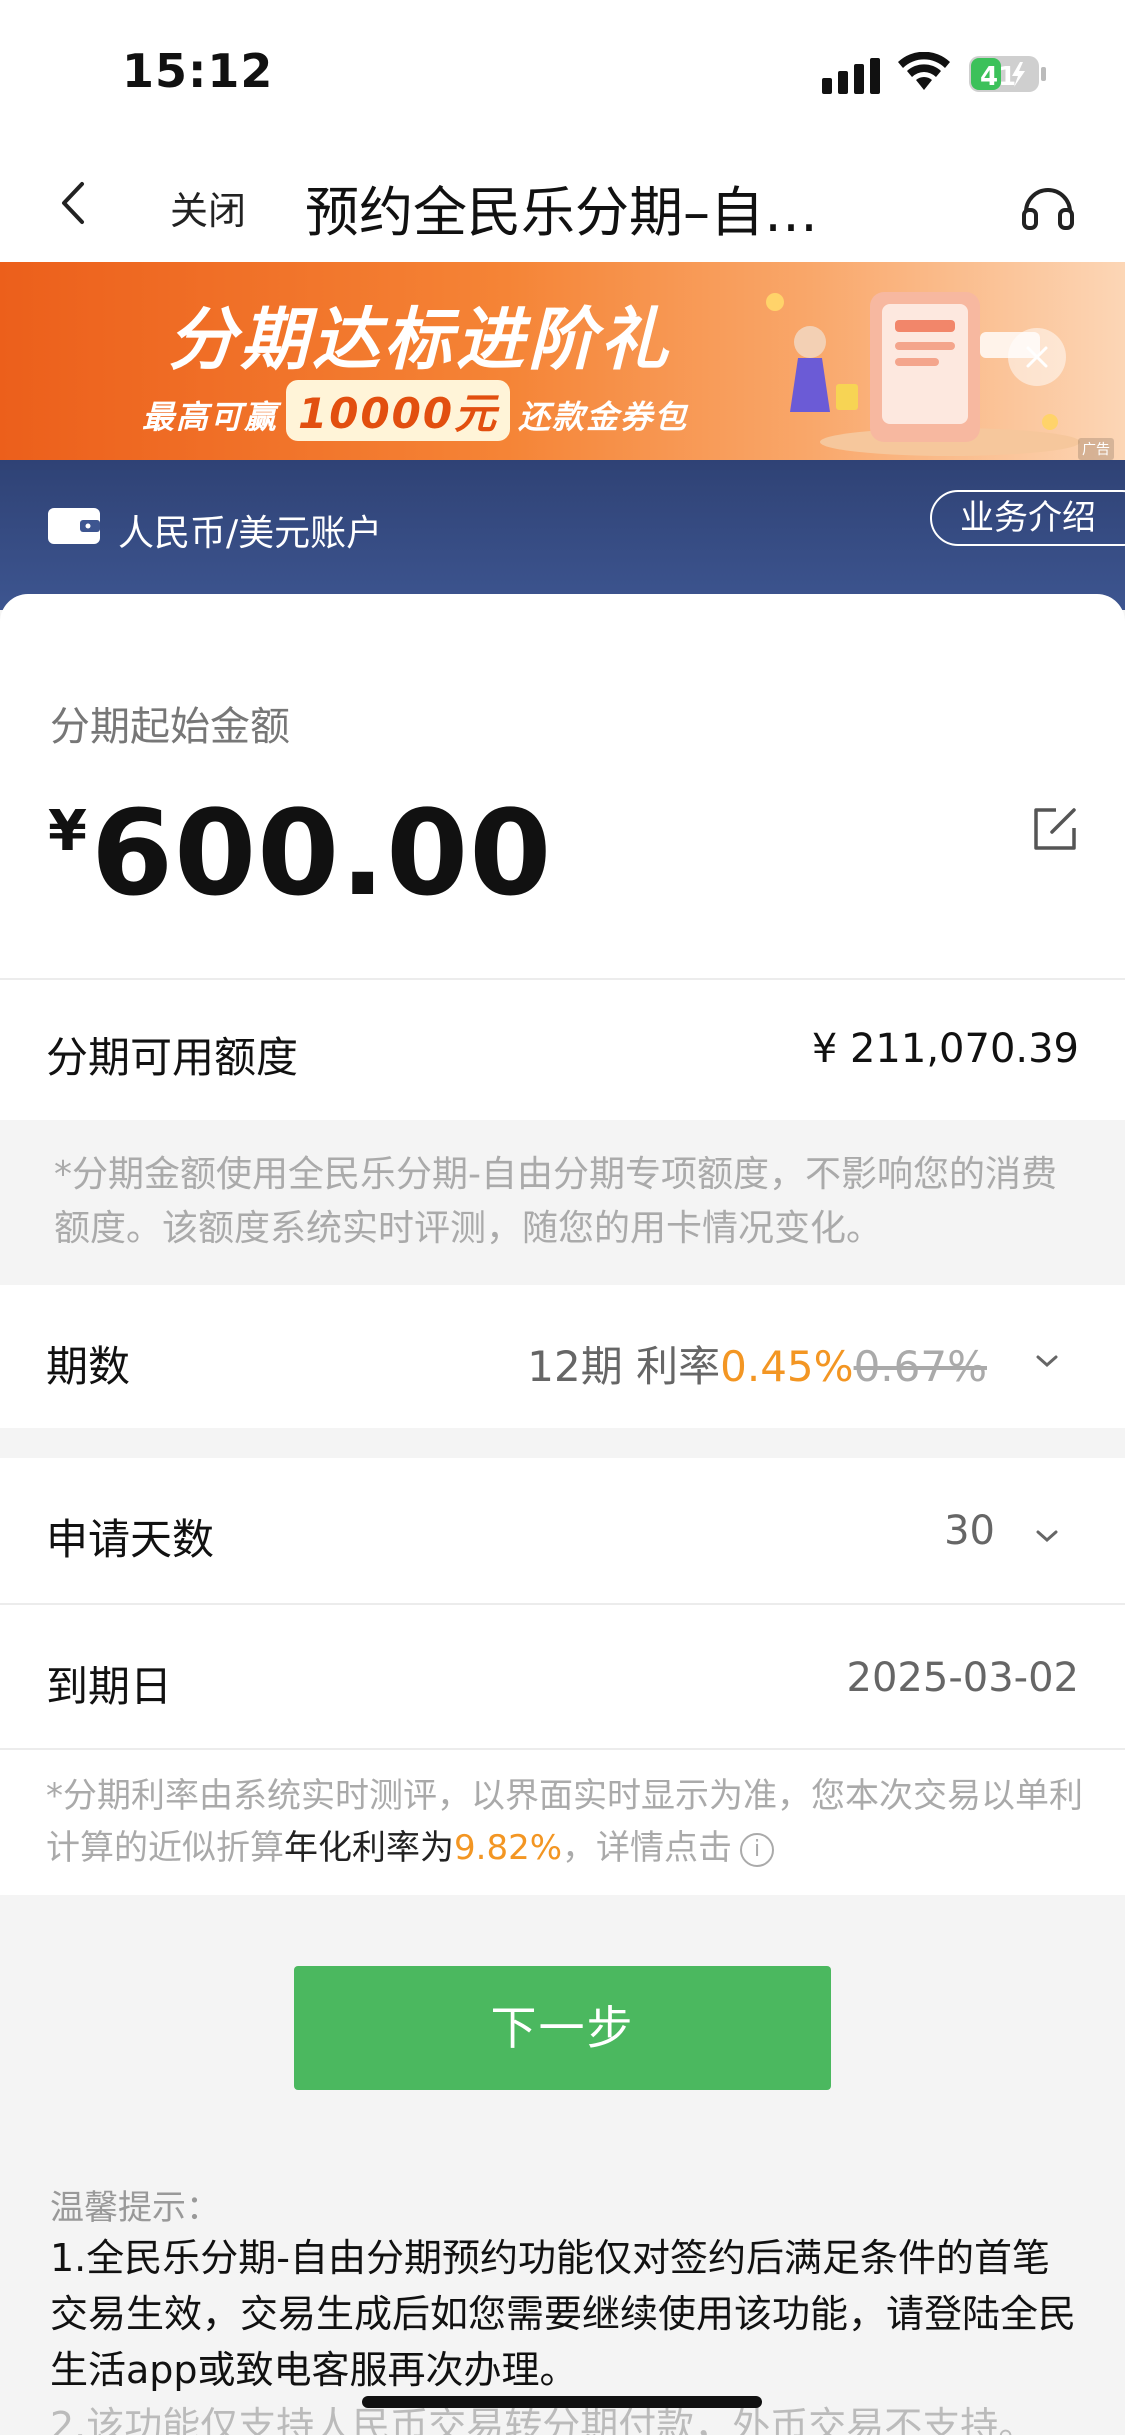  I want to click on ad-tag: 广告, so click(1096, 449).